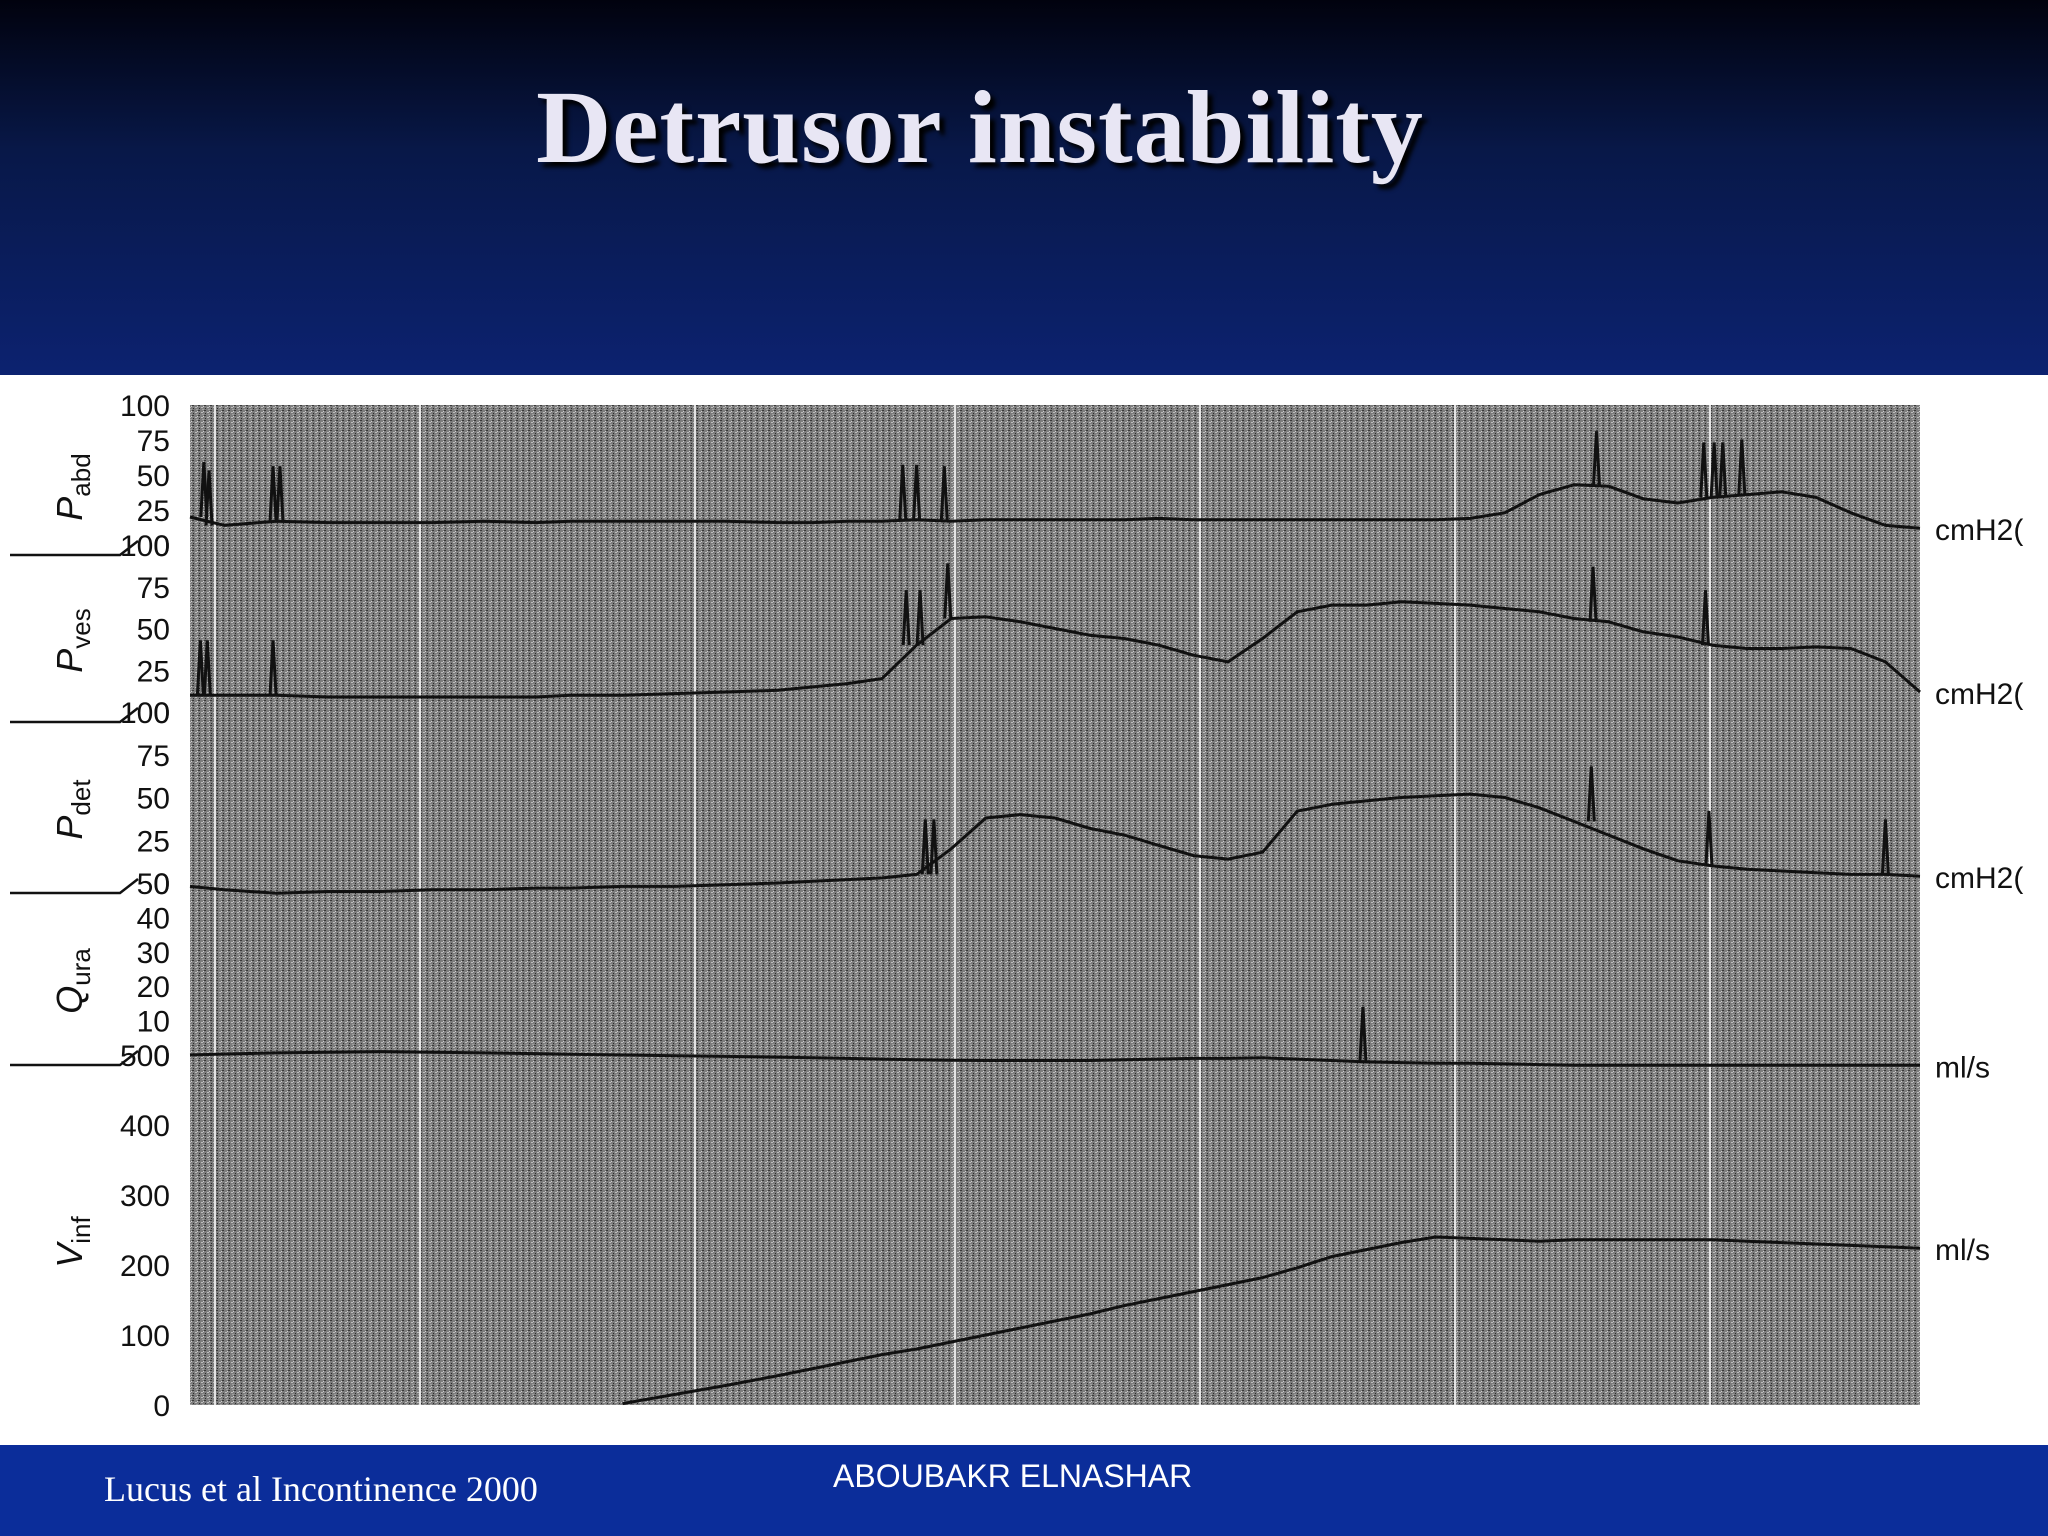 This screenshot has height=1536, width=2048. Describe the element at coordinates (153, 953) in the screenshot. I see `tick-label: 30` at that location.